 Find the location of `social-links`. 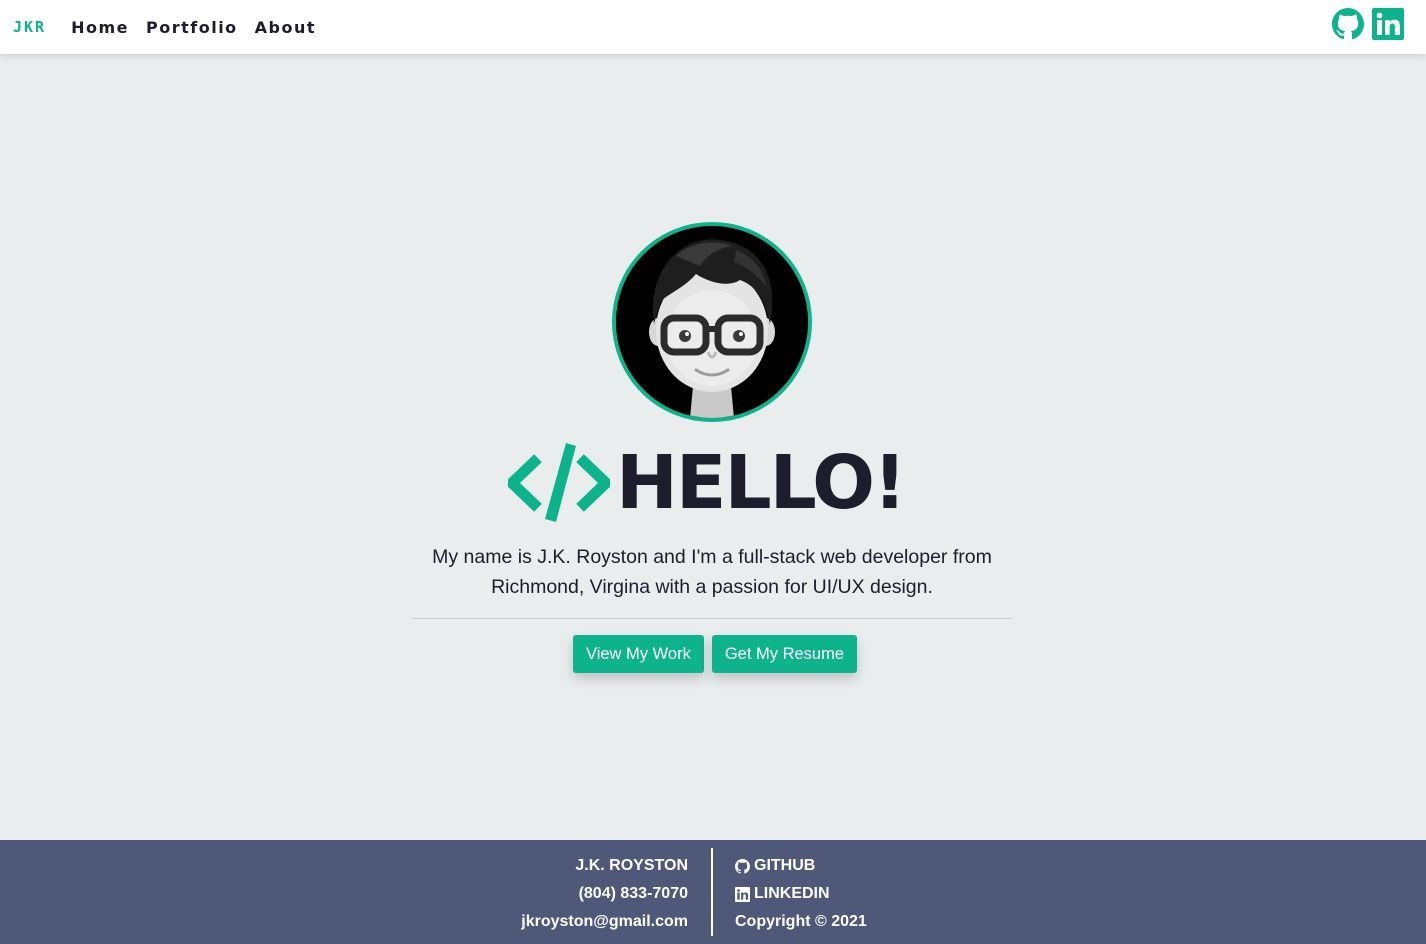

social-links is located at coordinates (1368, 24).